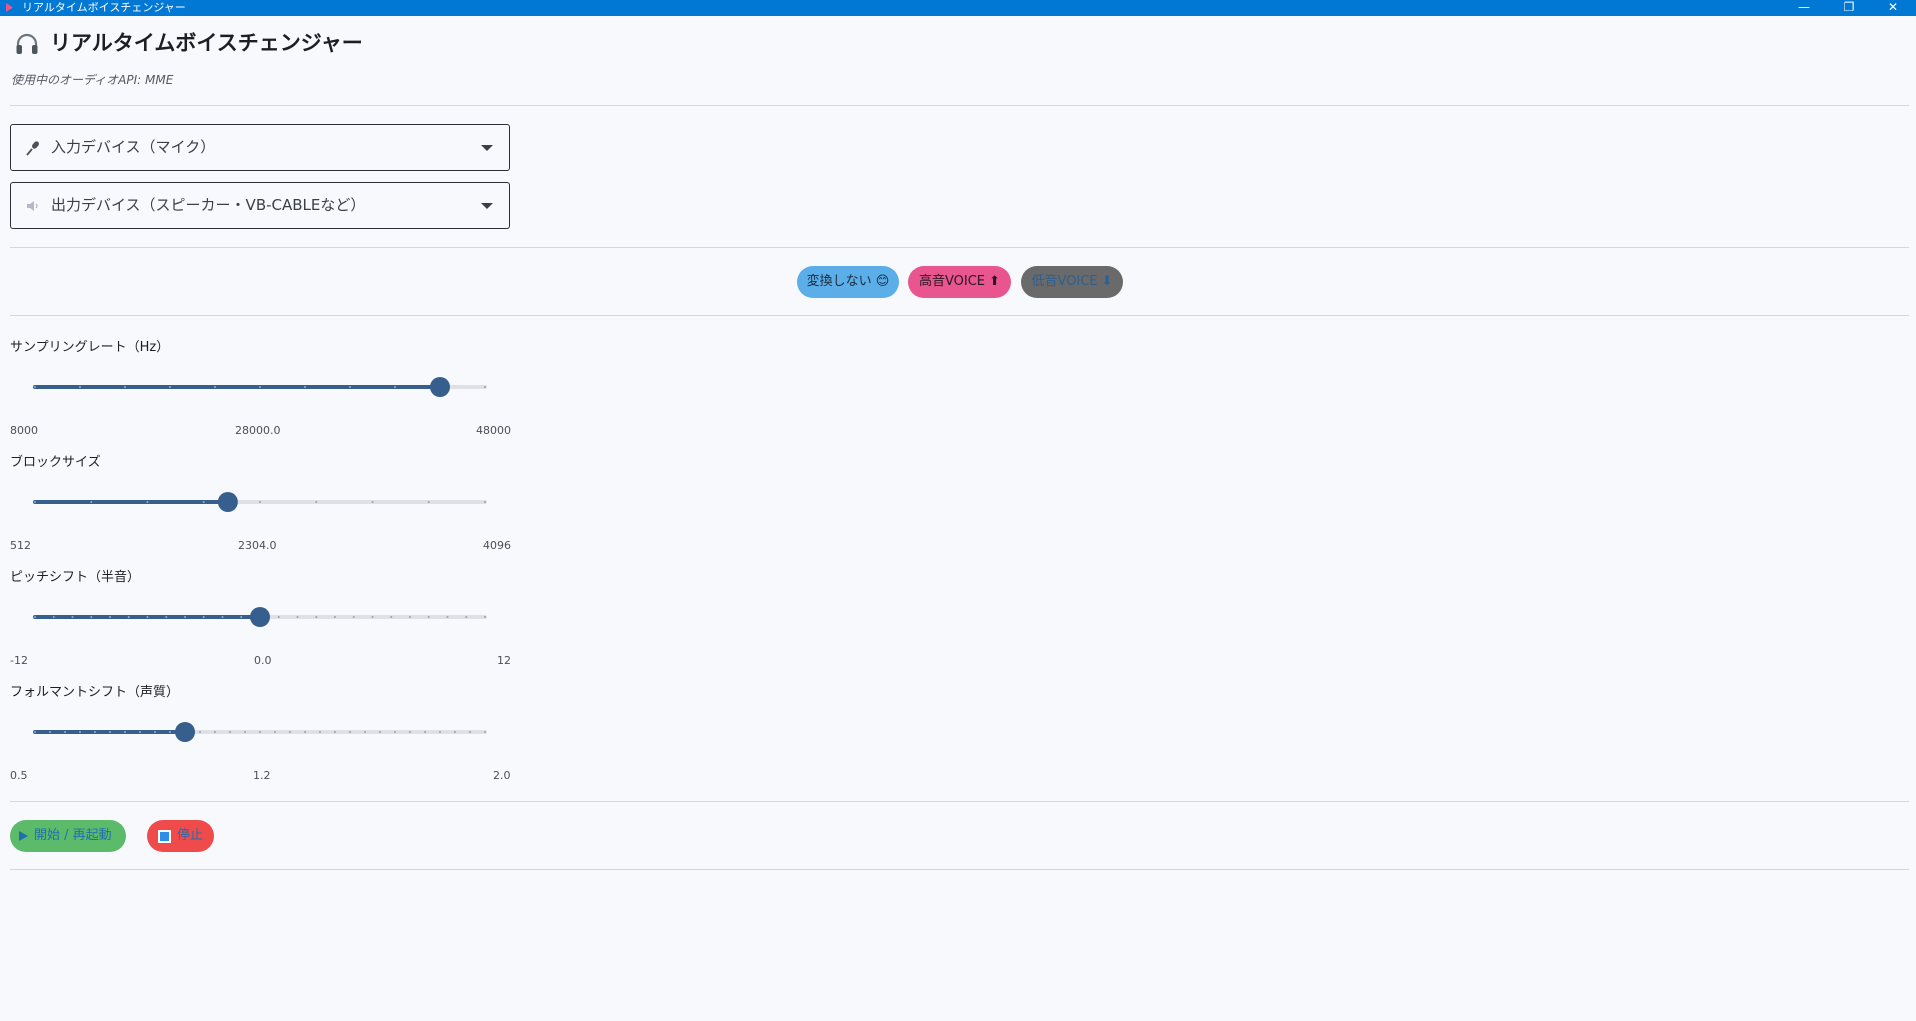  I want to click on block-size-slider, so click(260, 502).